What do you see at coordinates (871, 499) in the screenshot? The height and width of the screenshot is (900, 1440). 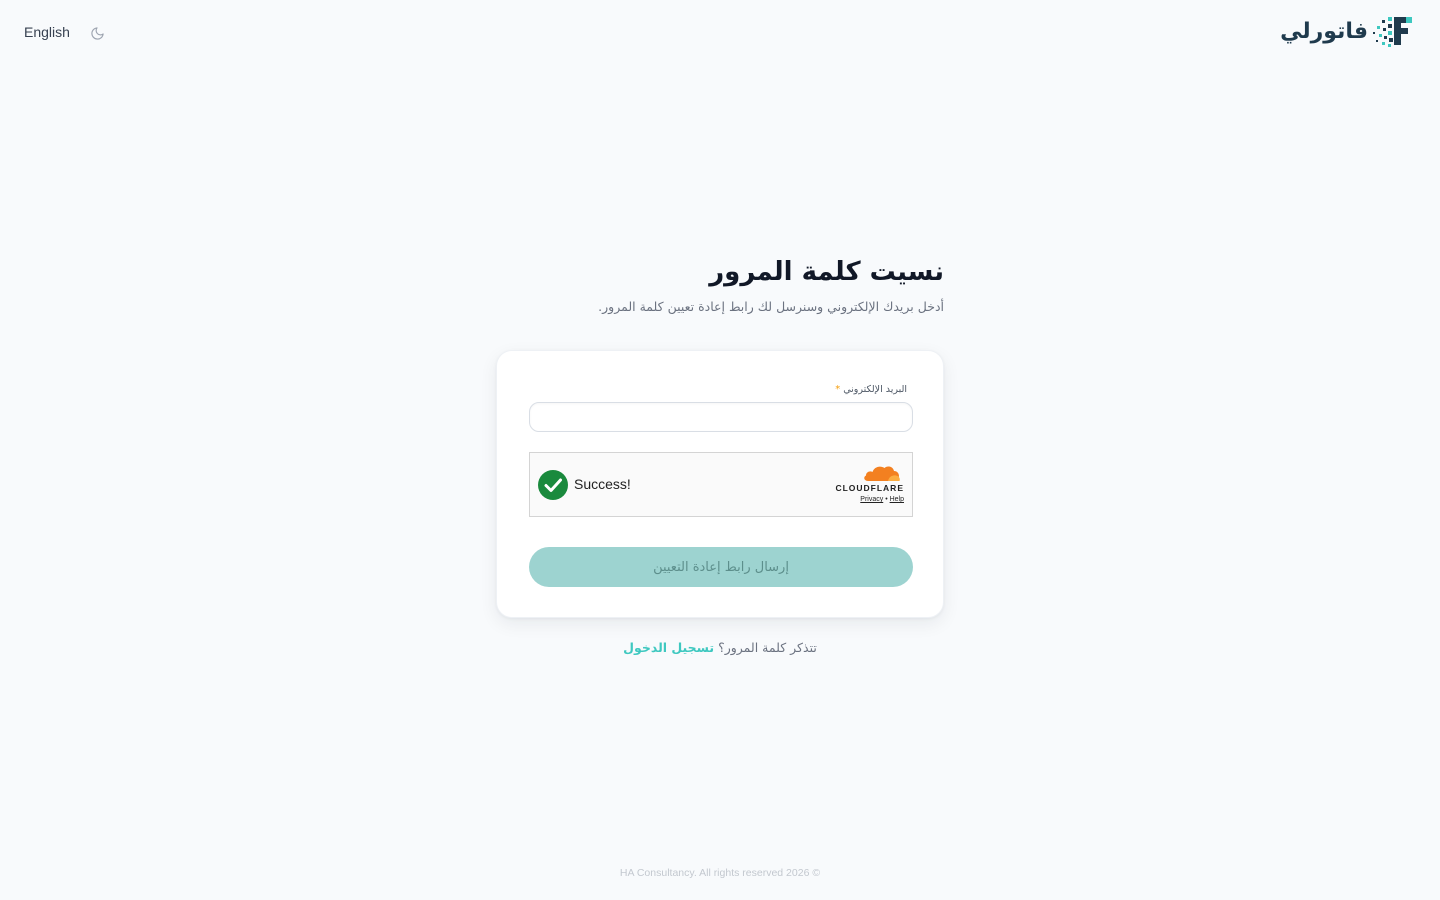 I see `privacy-link: Privacy` at bounding box center [871, 499].